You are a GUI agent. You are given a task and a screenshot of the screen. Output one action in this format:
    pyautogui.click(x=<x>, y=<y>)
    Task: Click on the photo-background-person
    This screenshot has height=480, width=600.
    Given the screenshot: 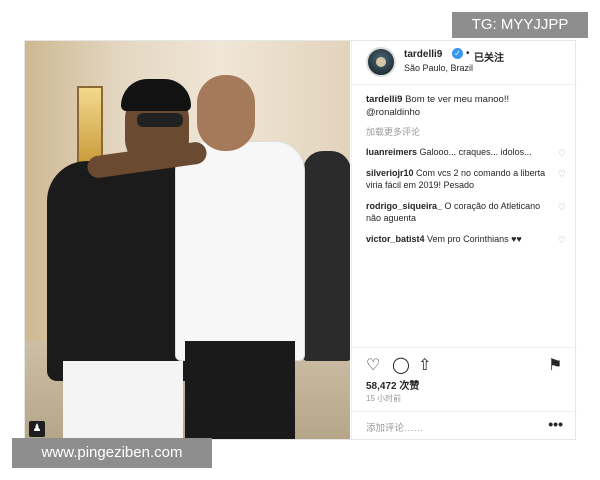 What is the action you would take?
    pyautogui.click(x=326, y=256)
    